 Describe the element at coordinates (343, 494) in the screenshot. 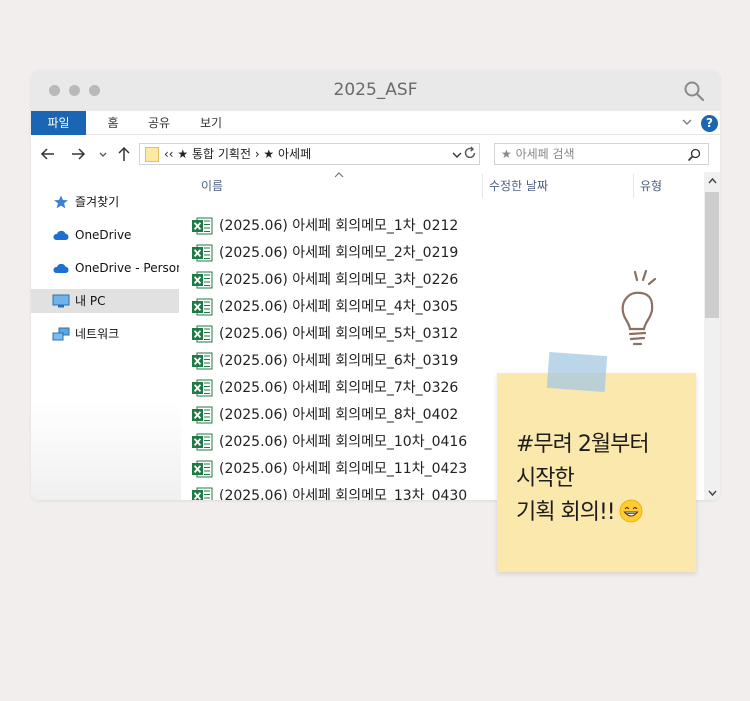

I see `file-name: (2025.06) 아세페 회의메모_13차_0430` at that location.